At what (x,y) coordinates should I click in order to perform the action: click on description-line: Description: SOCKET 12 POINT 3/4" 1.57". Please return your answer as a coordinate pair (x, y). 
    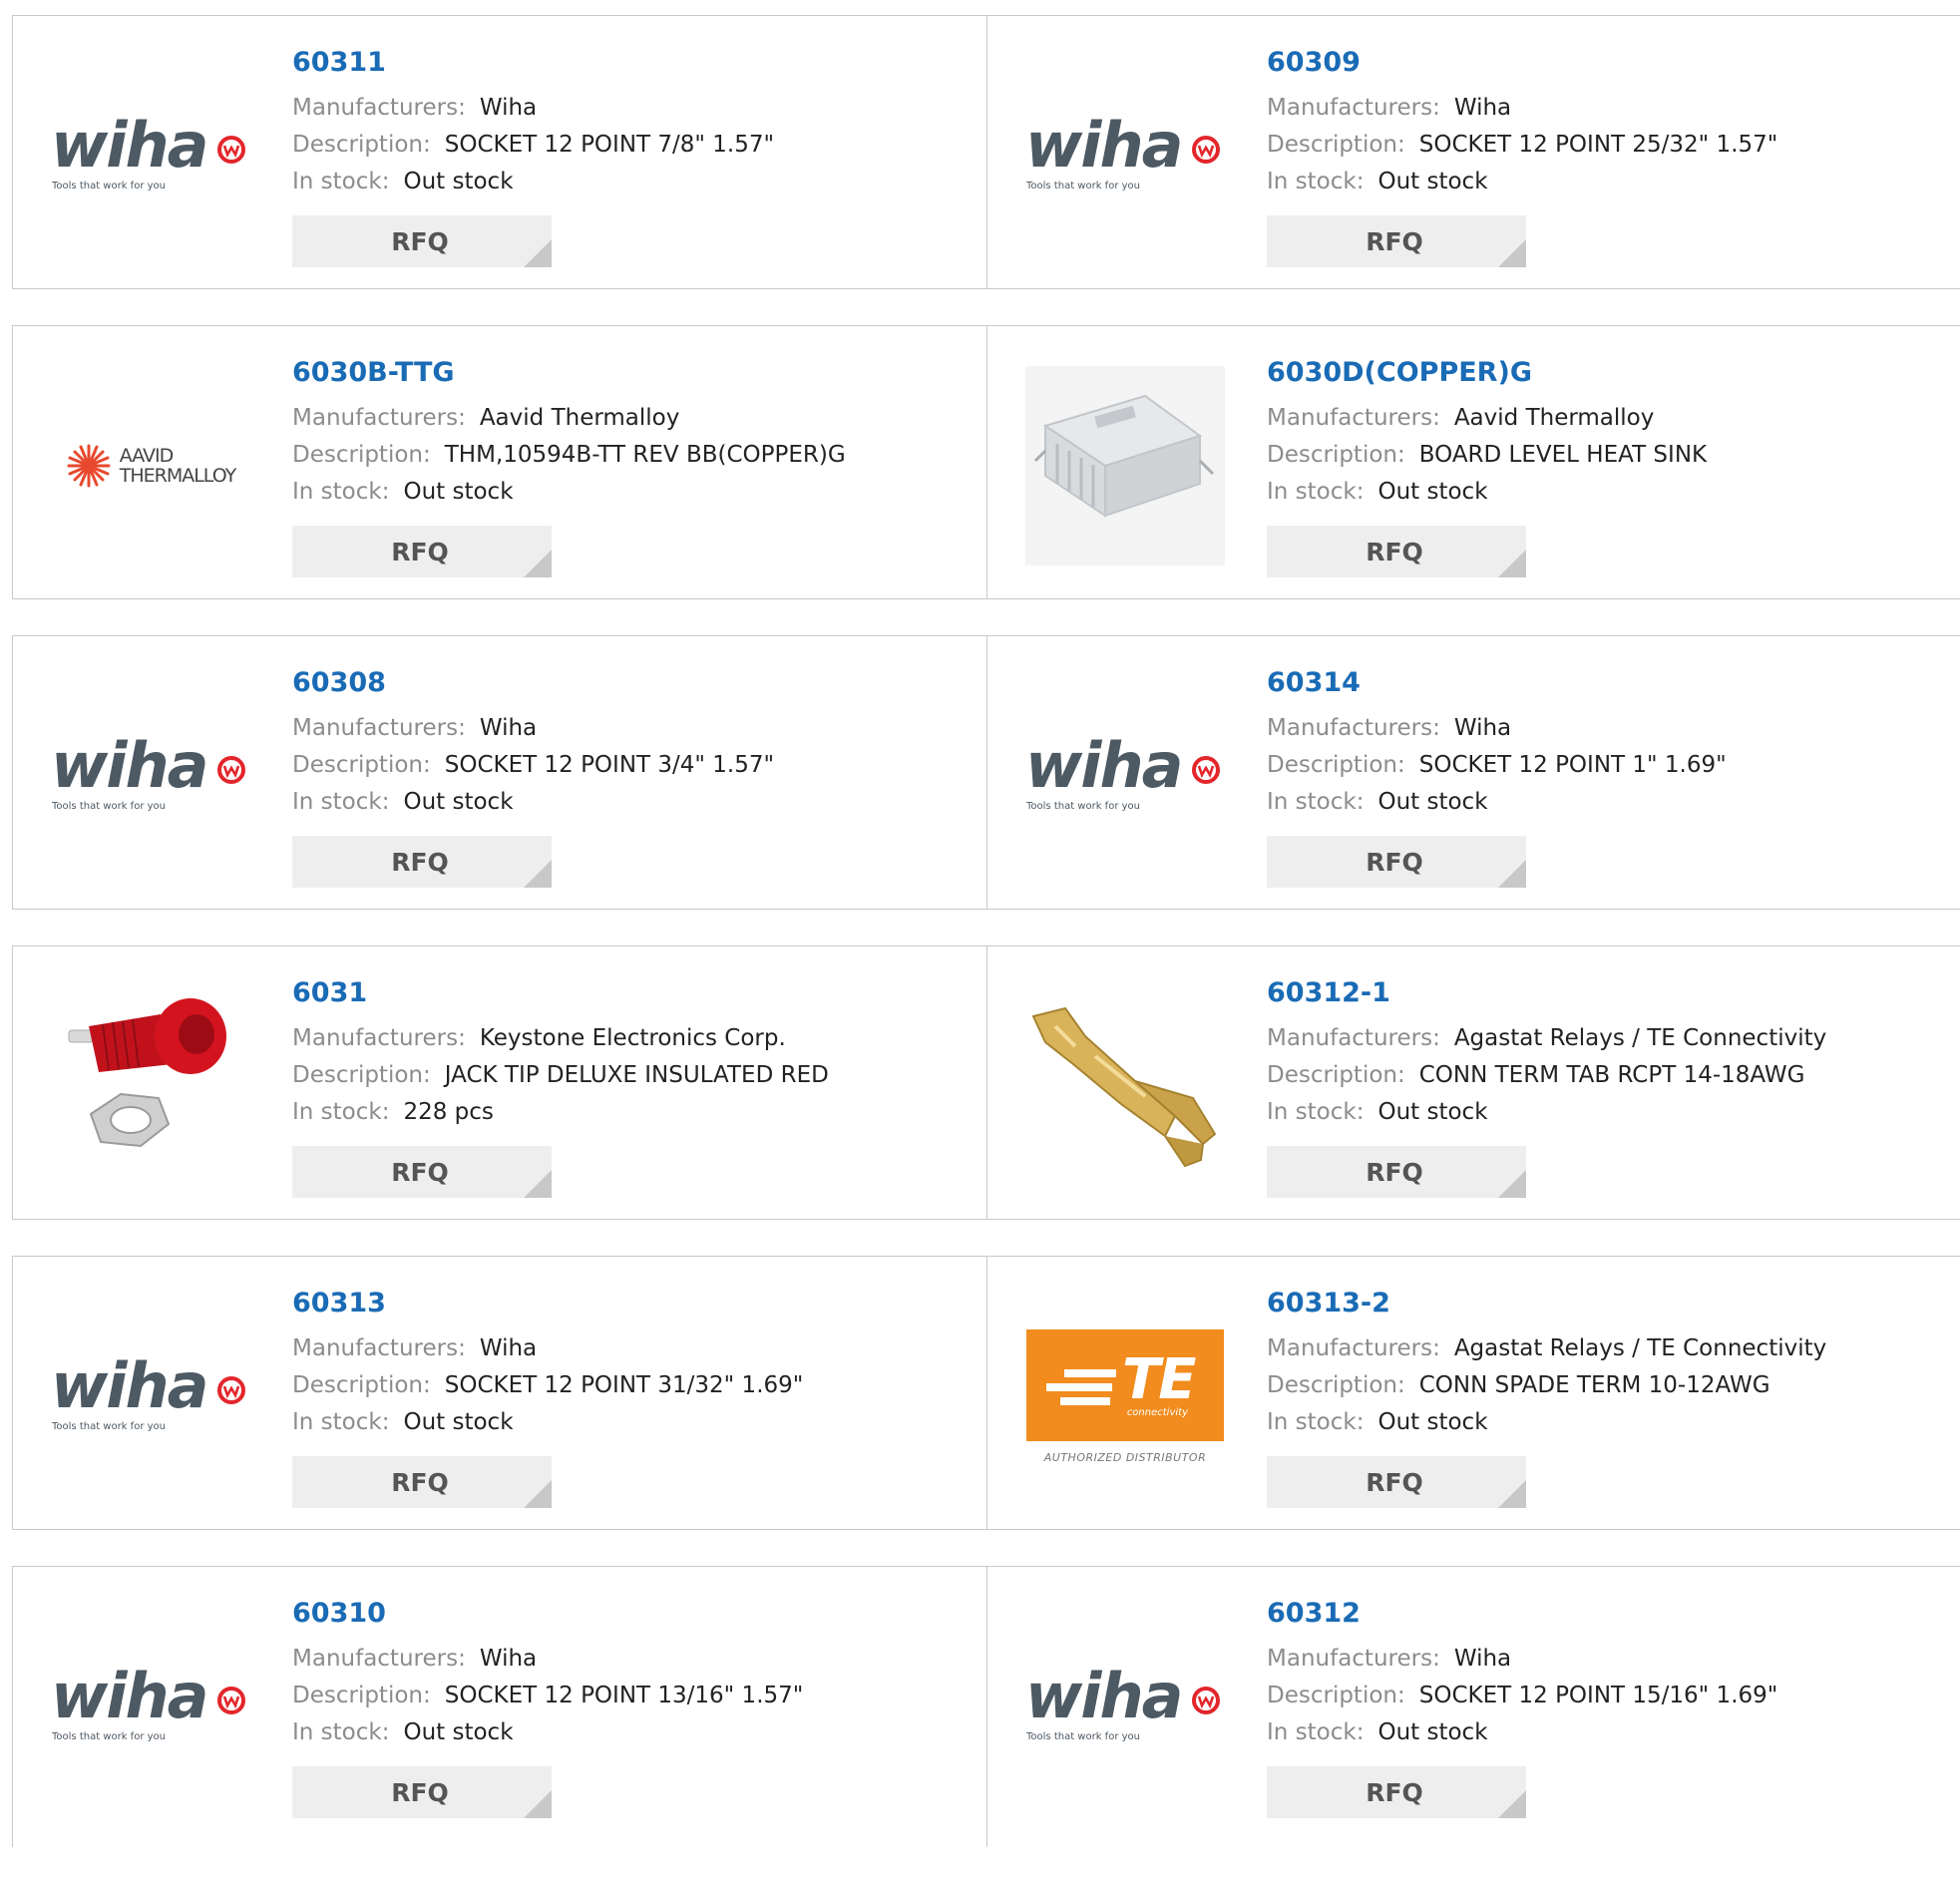
    Looking at the image, I should click on (534, 765).